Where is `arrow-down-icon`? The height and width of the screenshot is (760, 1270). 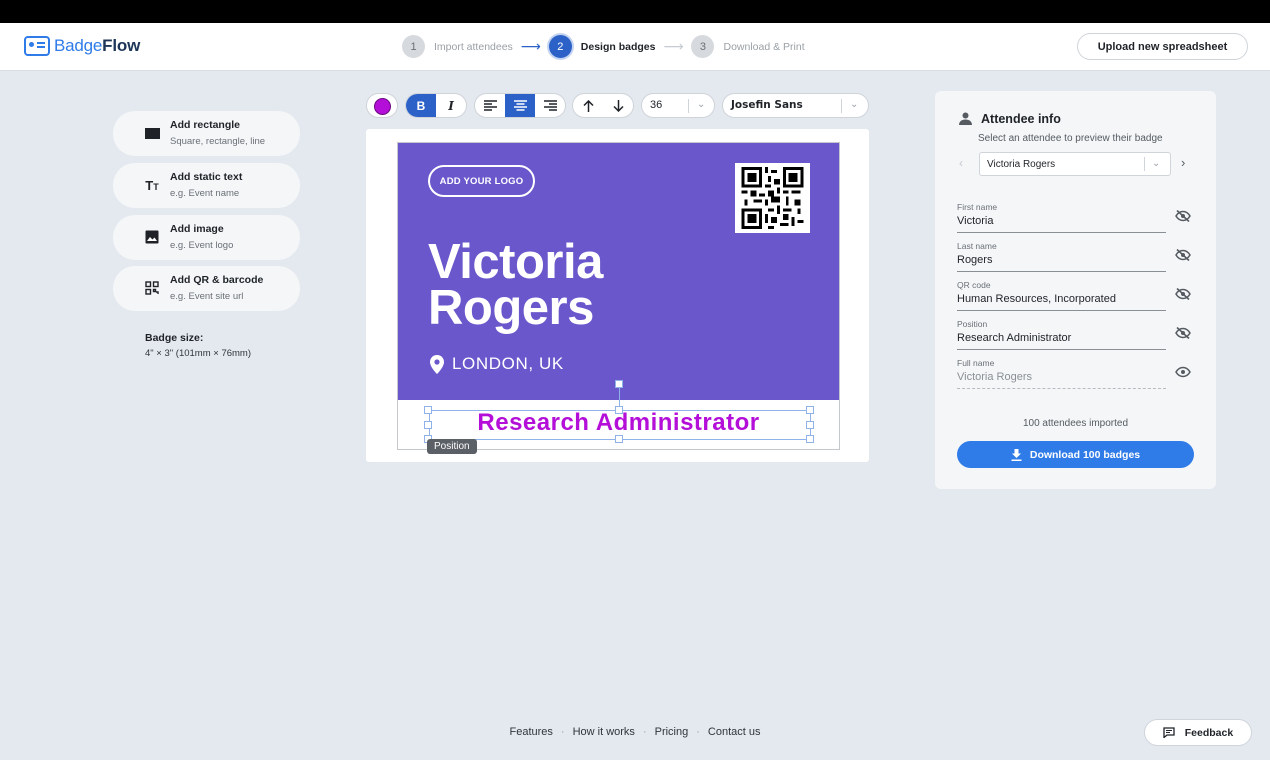 arrow-down-icon is located at coordinates (618, 105).